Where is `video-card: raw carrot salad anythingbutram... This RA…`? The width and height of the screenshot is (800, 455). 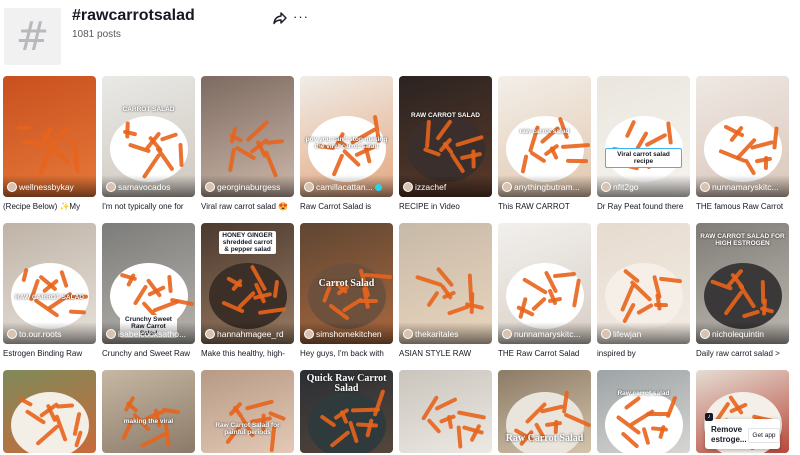
video-card: raw carrot salad anythingbutram... This RA… is located at coordinates (544, 144).